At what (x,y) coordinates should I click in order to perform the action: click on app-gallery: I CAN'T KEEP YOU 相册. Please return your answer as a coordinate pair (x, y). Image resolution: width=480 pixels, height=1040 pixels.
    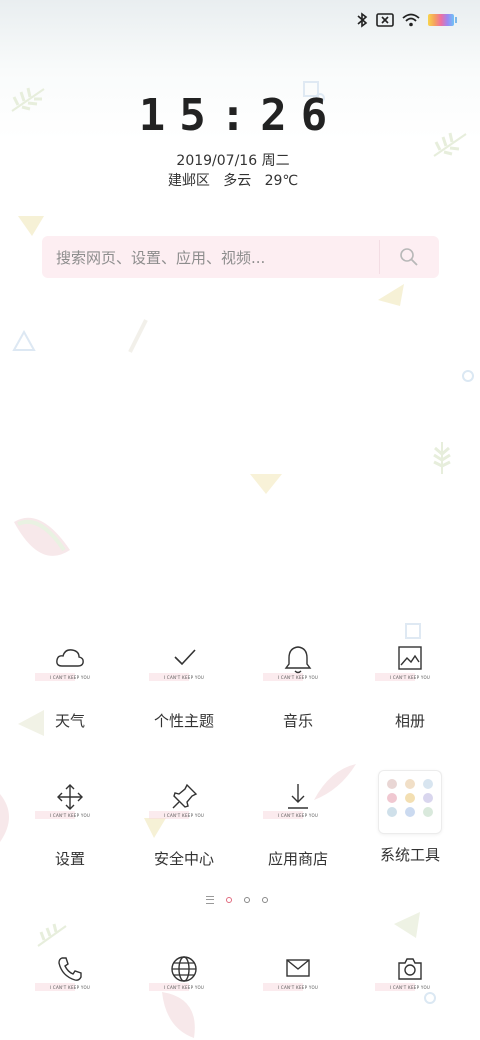
    Looking at the image, I should click on (410, 687).